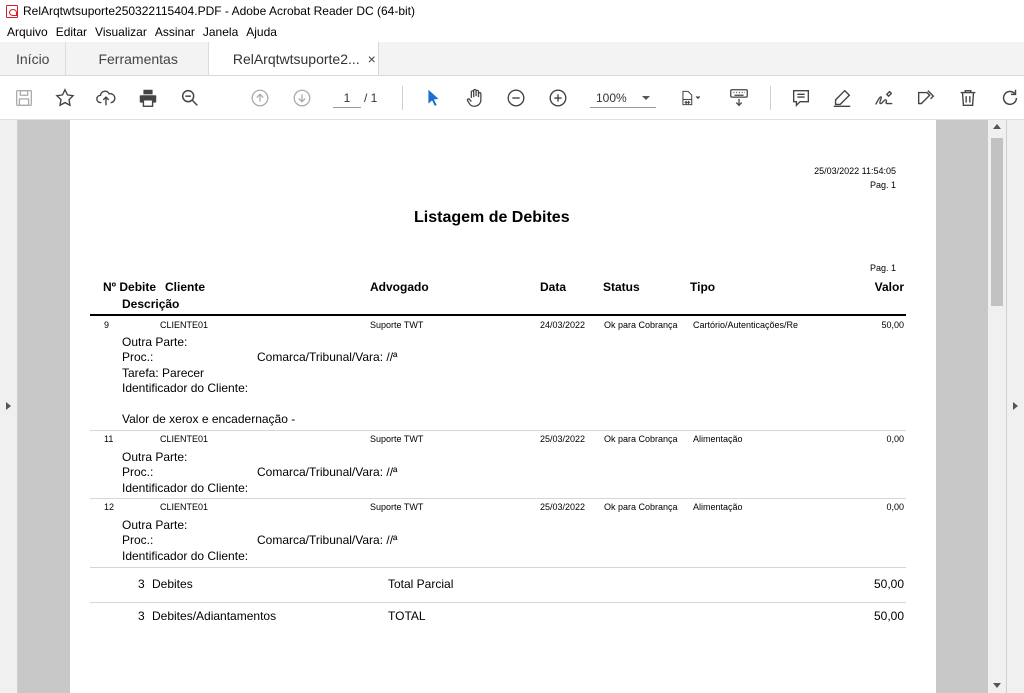  What do you see at coordinates (997, 222) in the screenshot?
I see `scrollbar-thumb` at bounding box center [997, 222].